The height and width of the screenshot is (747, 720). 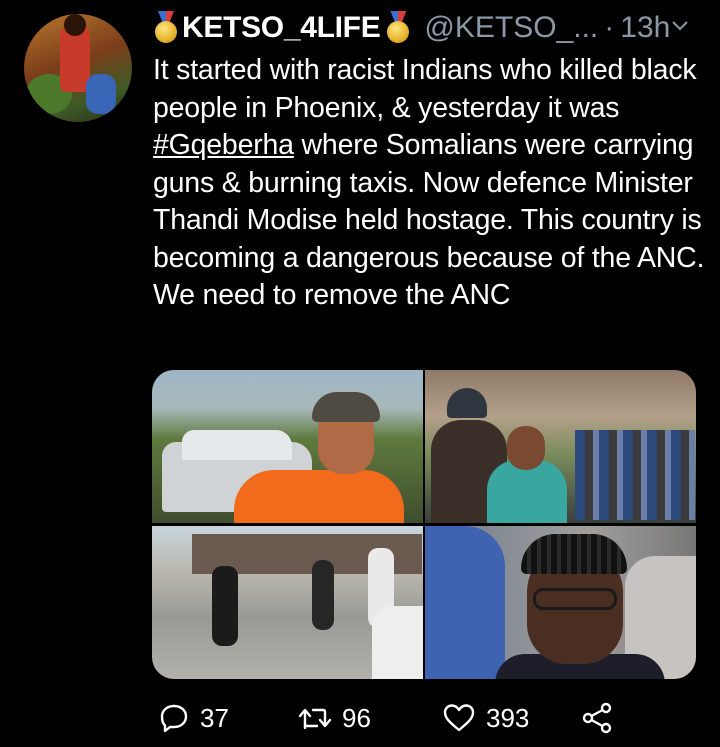 I want to click on share-icon, so click(x=597, y=718).